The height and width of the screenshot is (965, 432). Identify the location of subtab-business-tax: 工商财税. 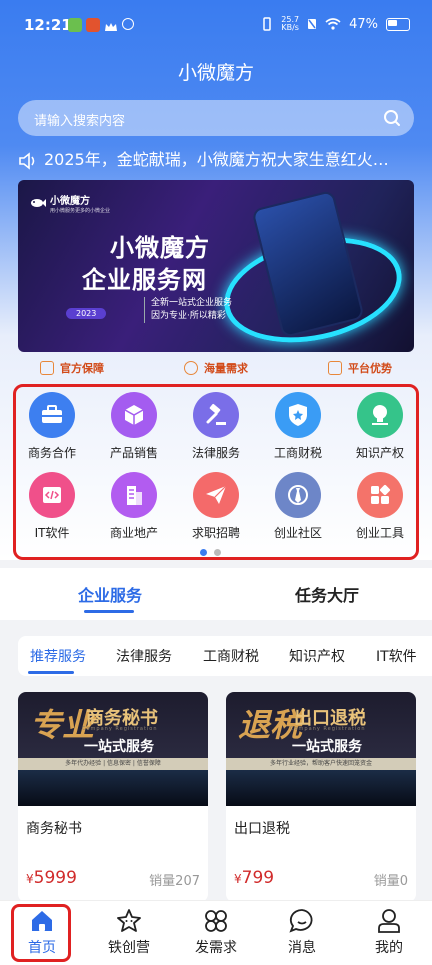
(231, 656).